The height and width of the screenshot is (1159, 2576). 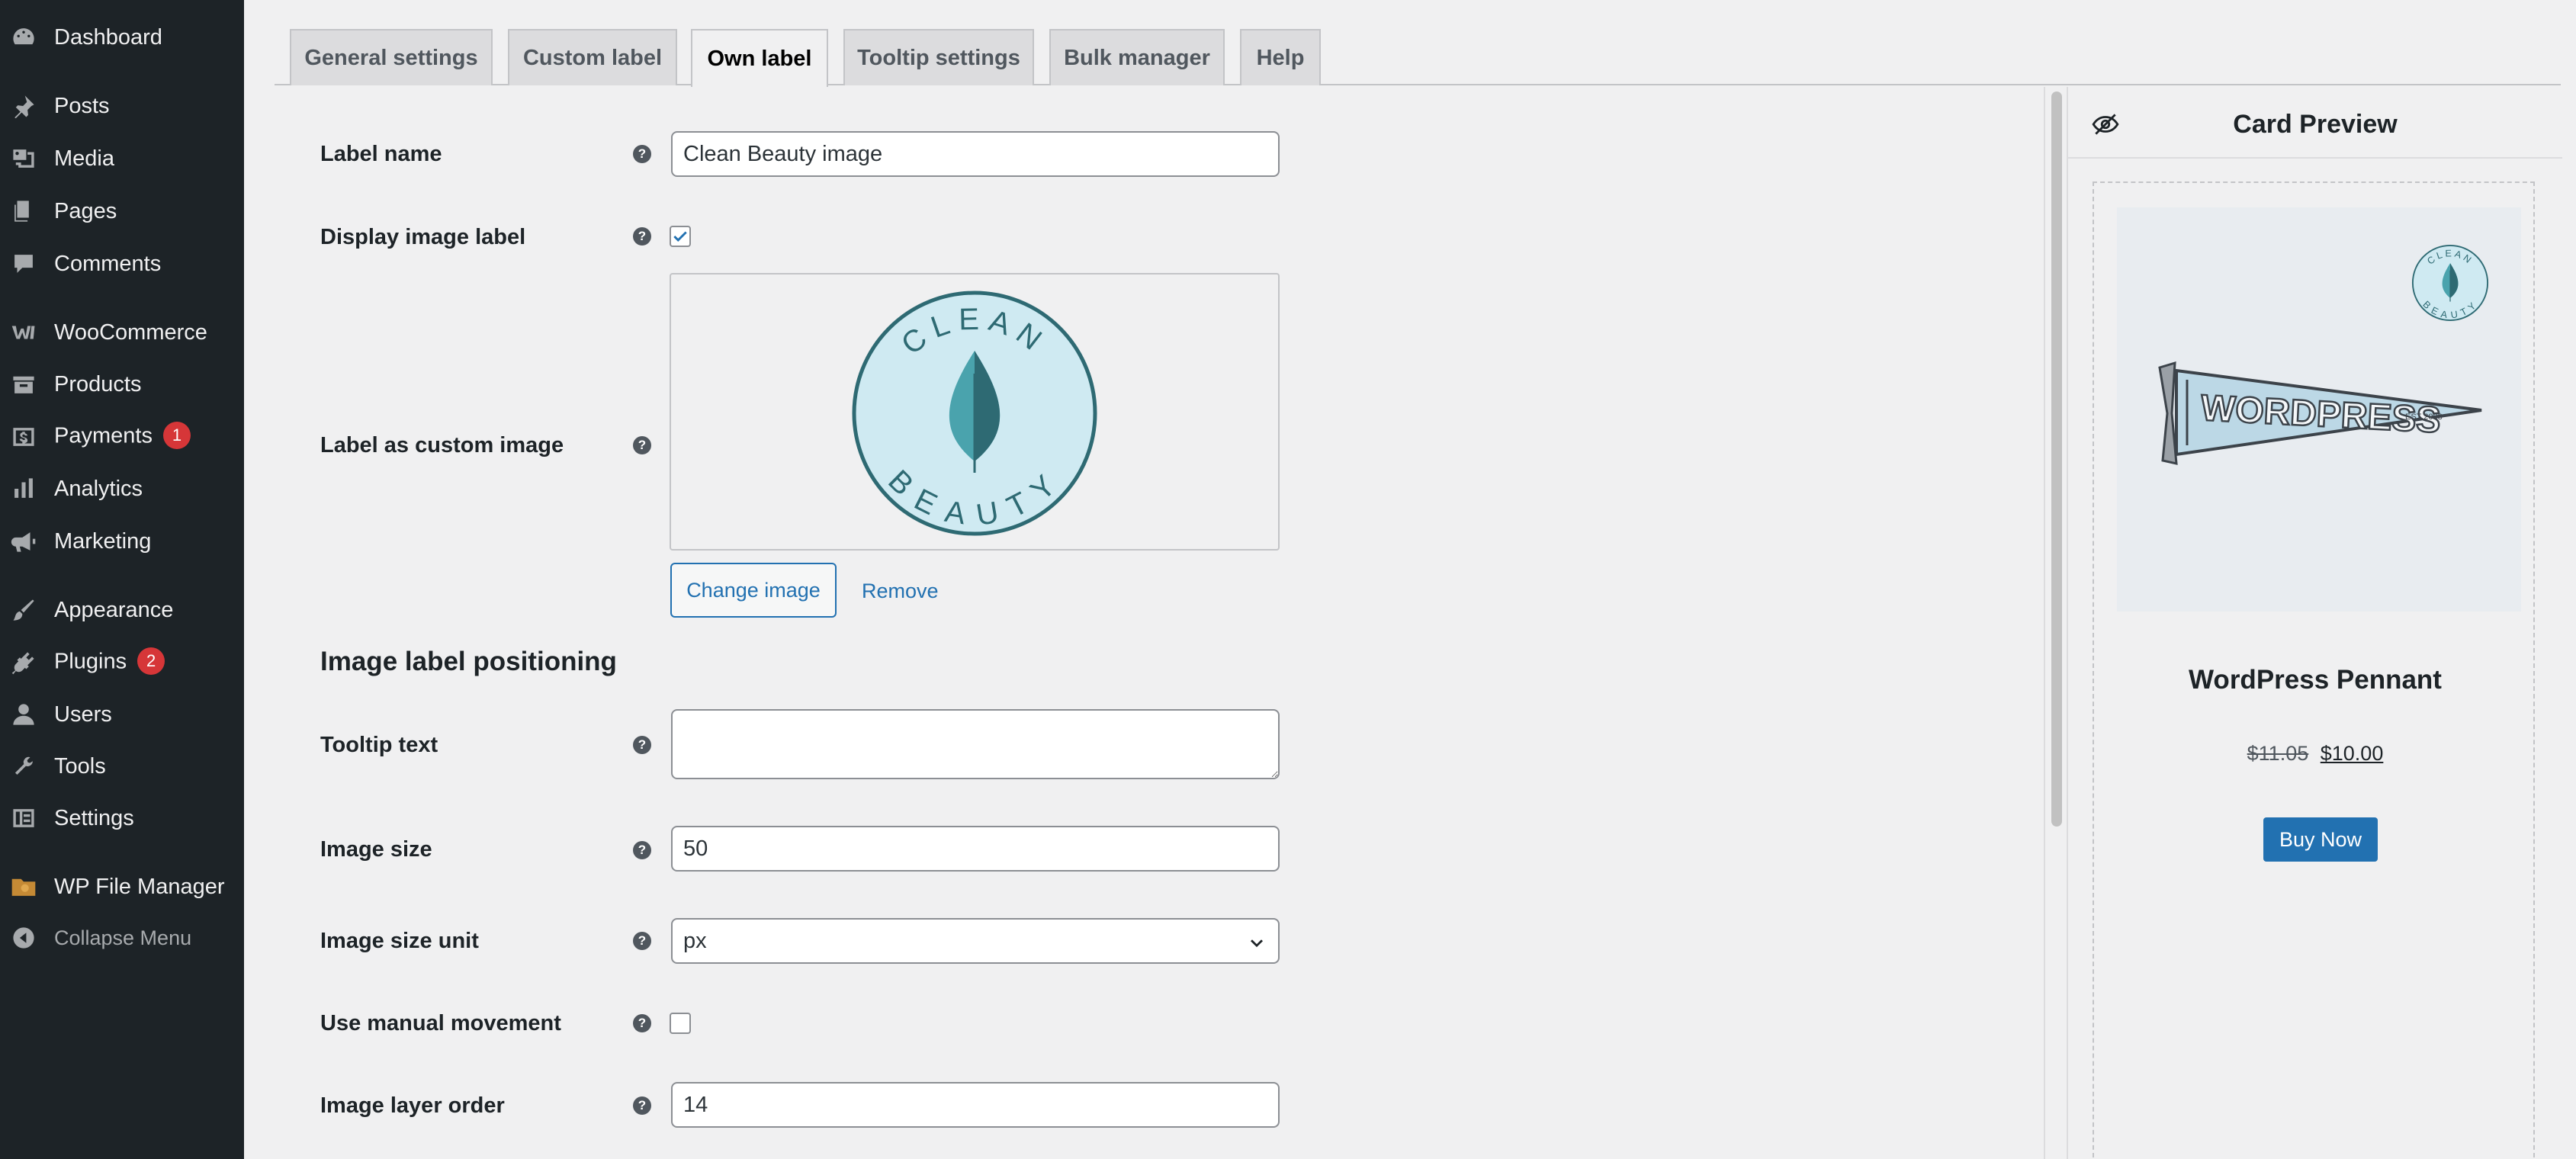 What do you see at coordinates (975, 1105) in the screenshot?
I see `layer-order-input` at bounding box center [975, 1105].